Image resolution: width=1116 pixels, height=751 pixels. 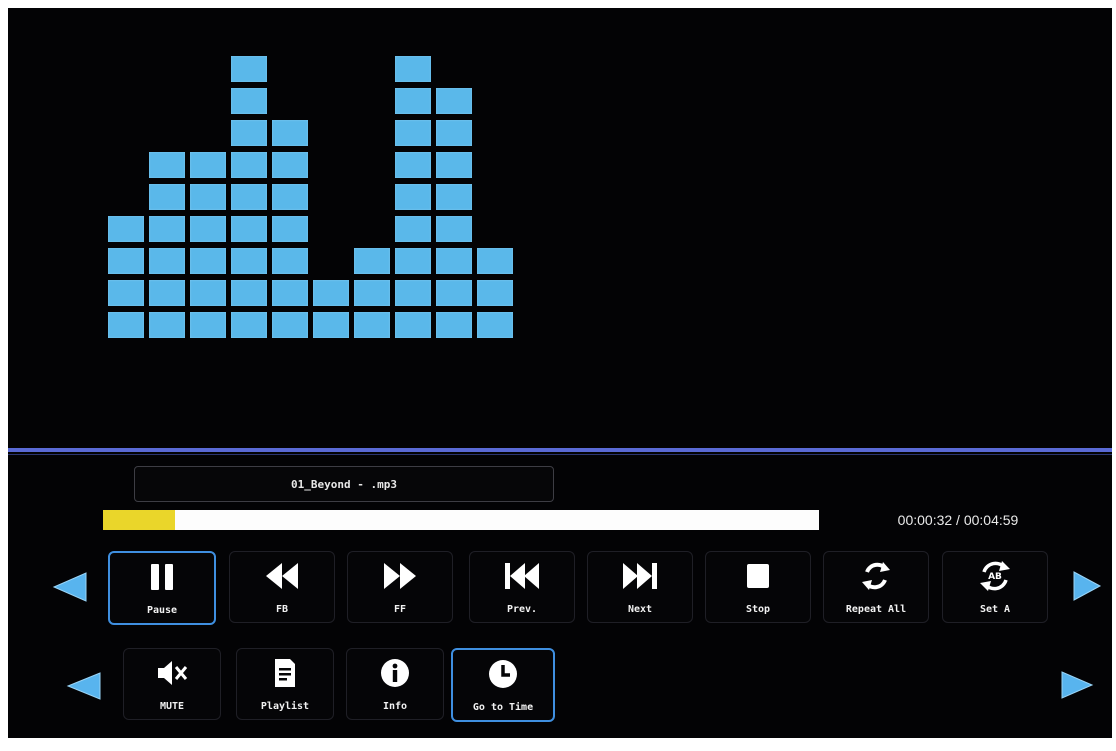 What do you see at coordinates (995, 609) in the screenshot?
I see `set-a-label: Set A` at bounding box center [995, 609].